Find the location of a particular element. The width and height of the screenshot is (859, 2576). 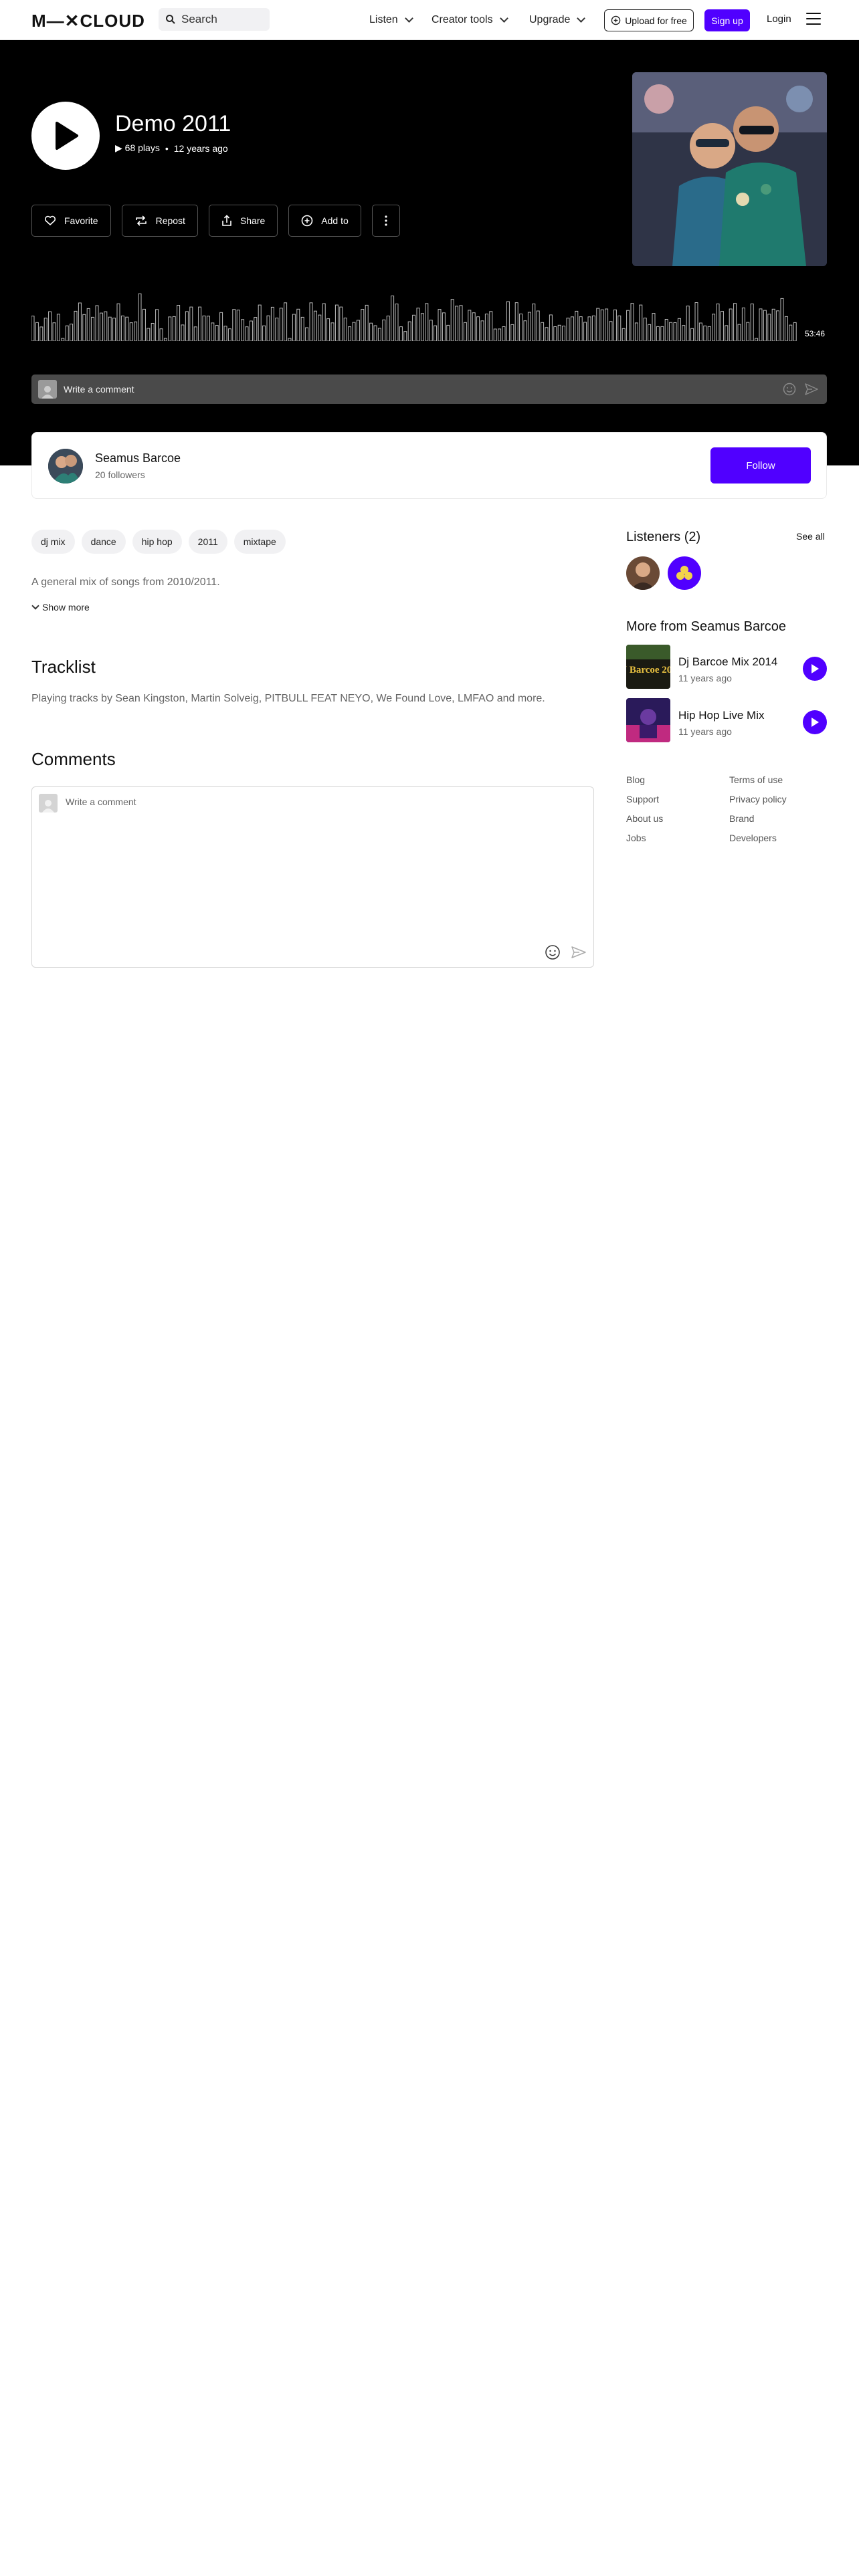

footer-link-terms: Terms of use is located at coordinates (778, 779).